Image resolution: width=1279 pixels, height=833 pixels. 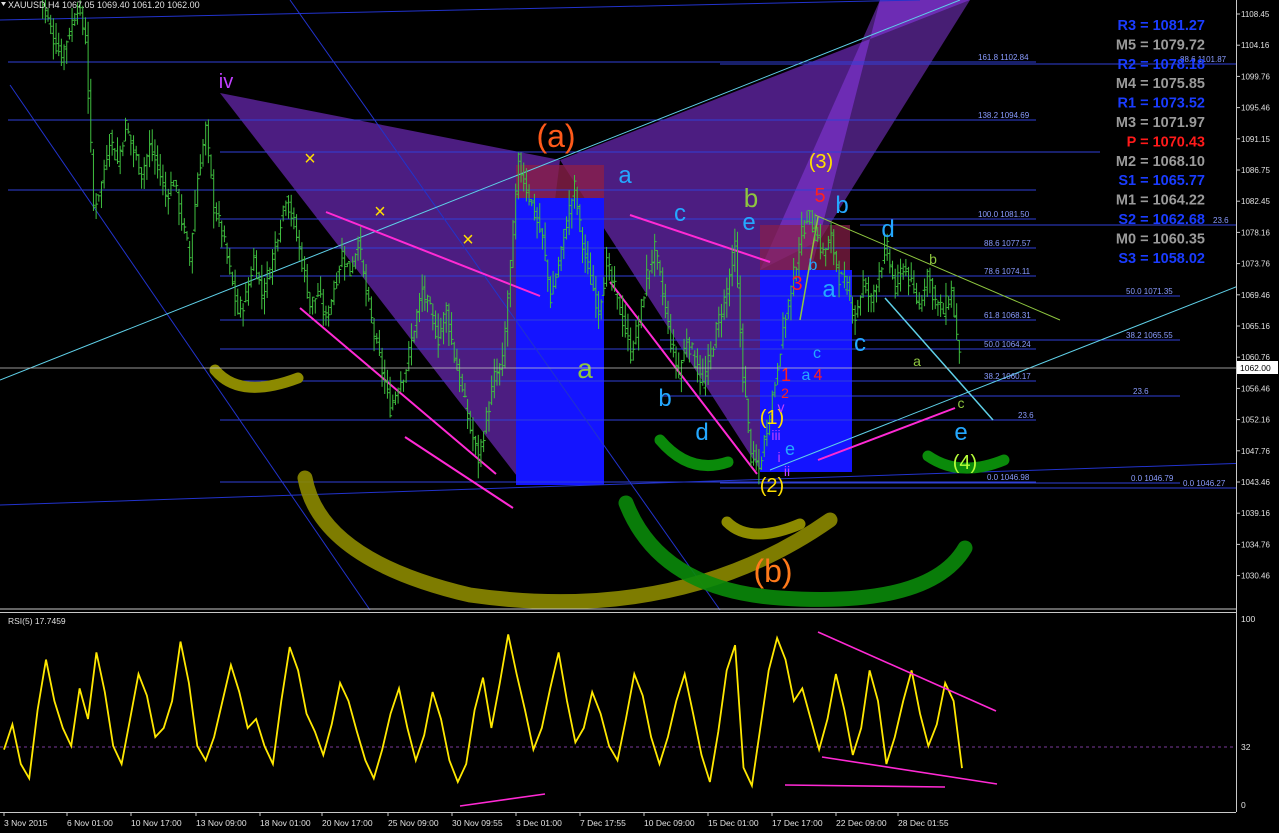 I want to click on wave-label: (b), so click(x=772, y=571).